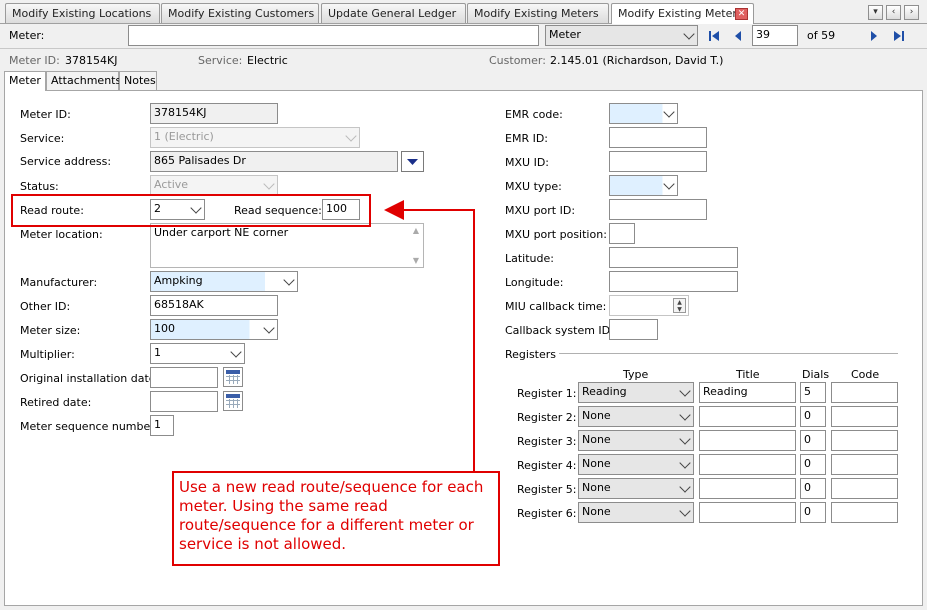 The image size is (927, 610). Describe the element at coordinates (547, 417) in the screenshot. I see `register-label: Register 2:` at that location.